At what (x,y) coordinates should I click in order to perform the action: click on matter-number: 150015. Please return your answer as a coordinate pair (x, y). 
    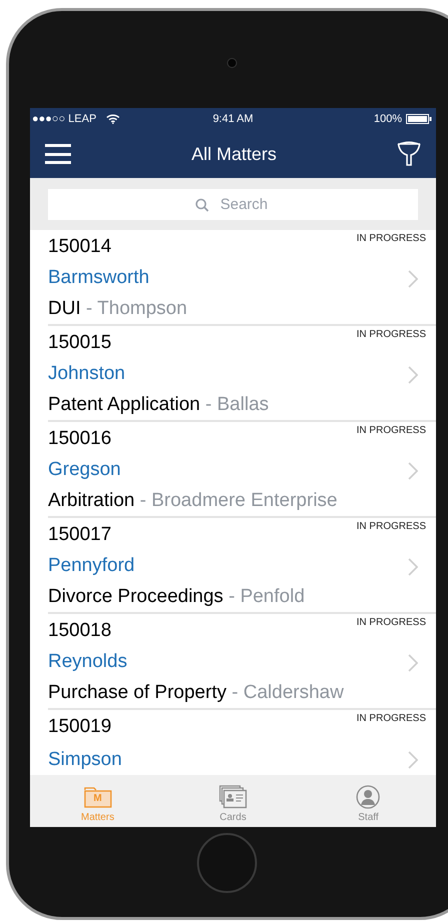
    Looking at the image, I should click on (80, 343).